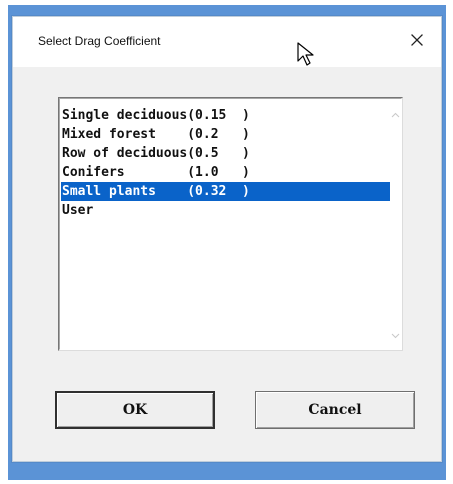 Image resolution: width=453 pixels, height=484 pixels. What do you see at coordinates (226, 153) in the screenshot?
I see `list-item-row-of-deciduous: Row of deciduous(0.5 )` at bounding box center [226, 153].